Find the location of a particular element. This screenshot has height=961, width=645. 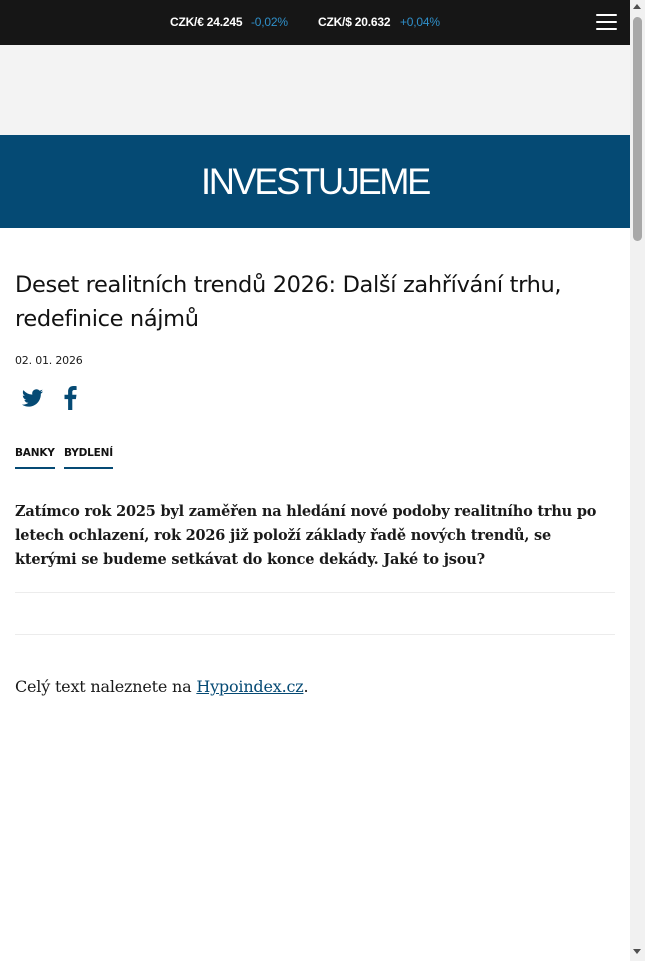

article-date: 02. 01. 2026 is located at coordinates (49, 360).